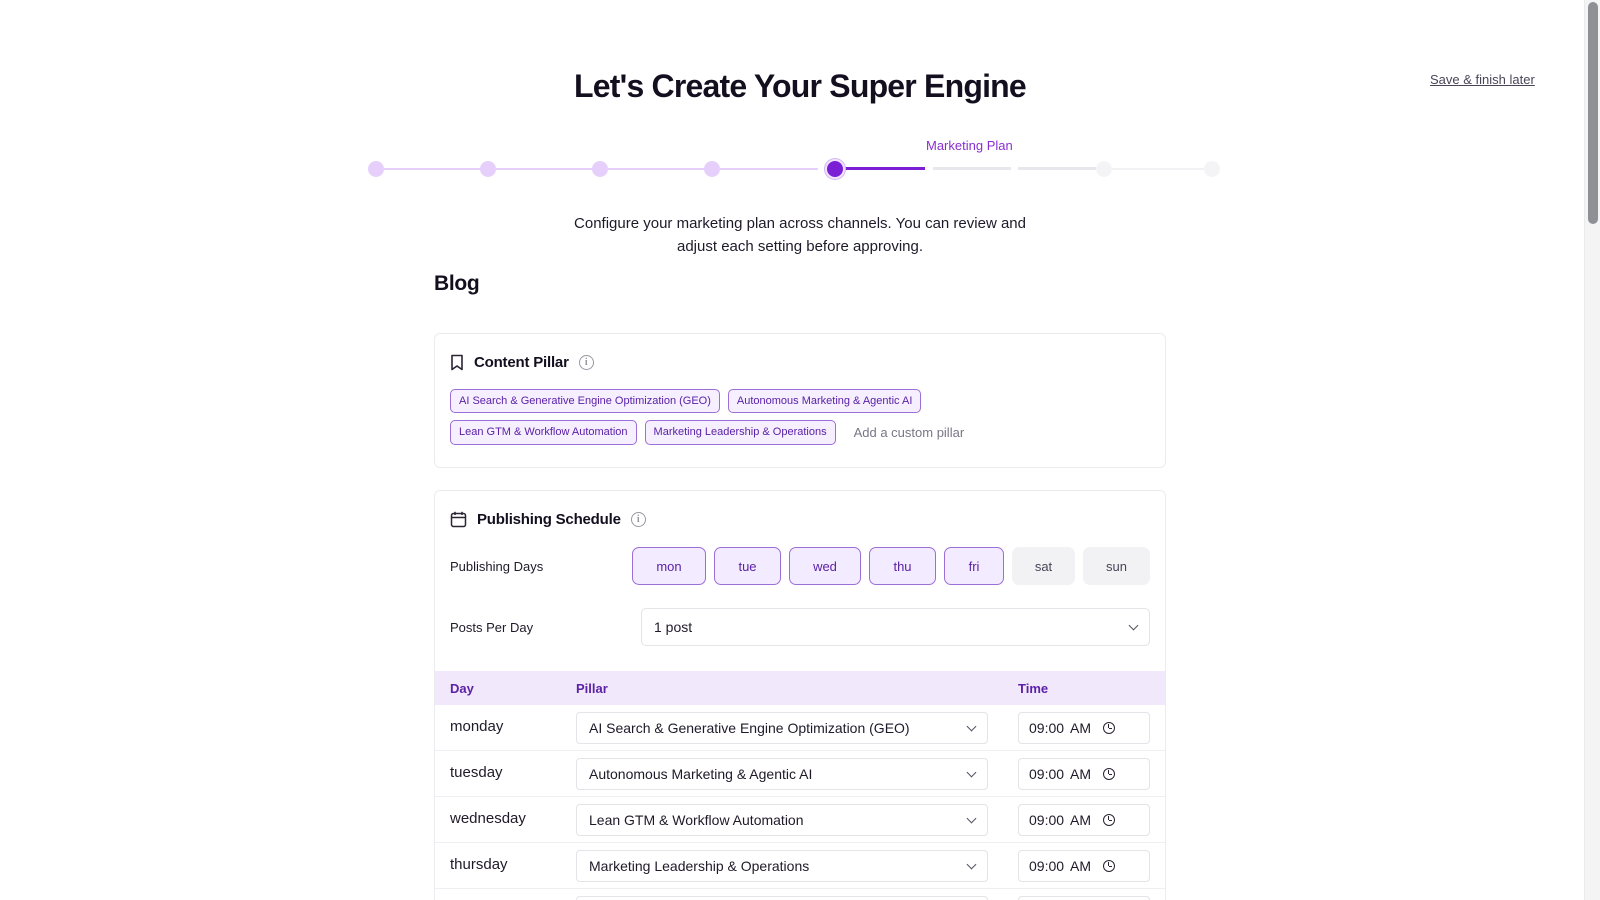 This screenshot has height=900, width=1600. I want to click on schedule-table-header: Day Pillar Time, so click(800, 688).